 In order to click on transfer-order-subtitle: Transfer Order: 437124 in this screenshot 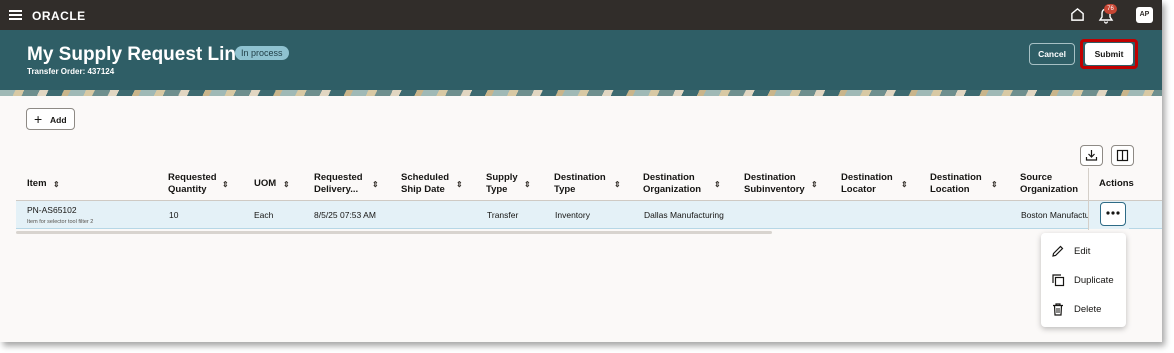, I will do `click(71, 71)`.